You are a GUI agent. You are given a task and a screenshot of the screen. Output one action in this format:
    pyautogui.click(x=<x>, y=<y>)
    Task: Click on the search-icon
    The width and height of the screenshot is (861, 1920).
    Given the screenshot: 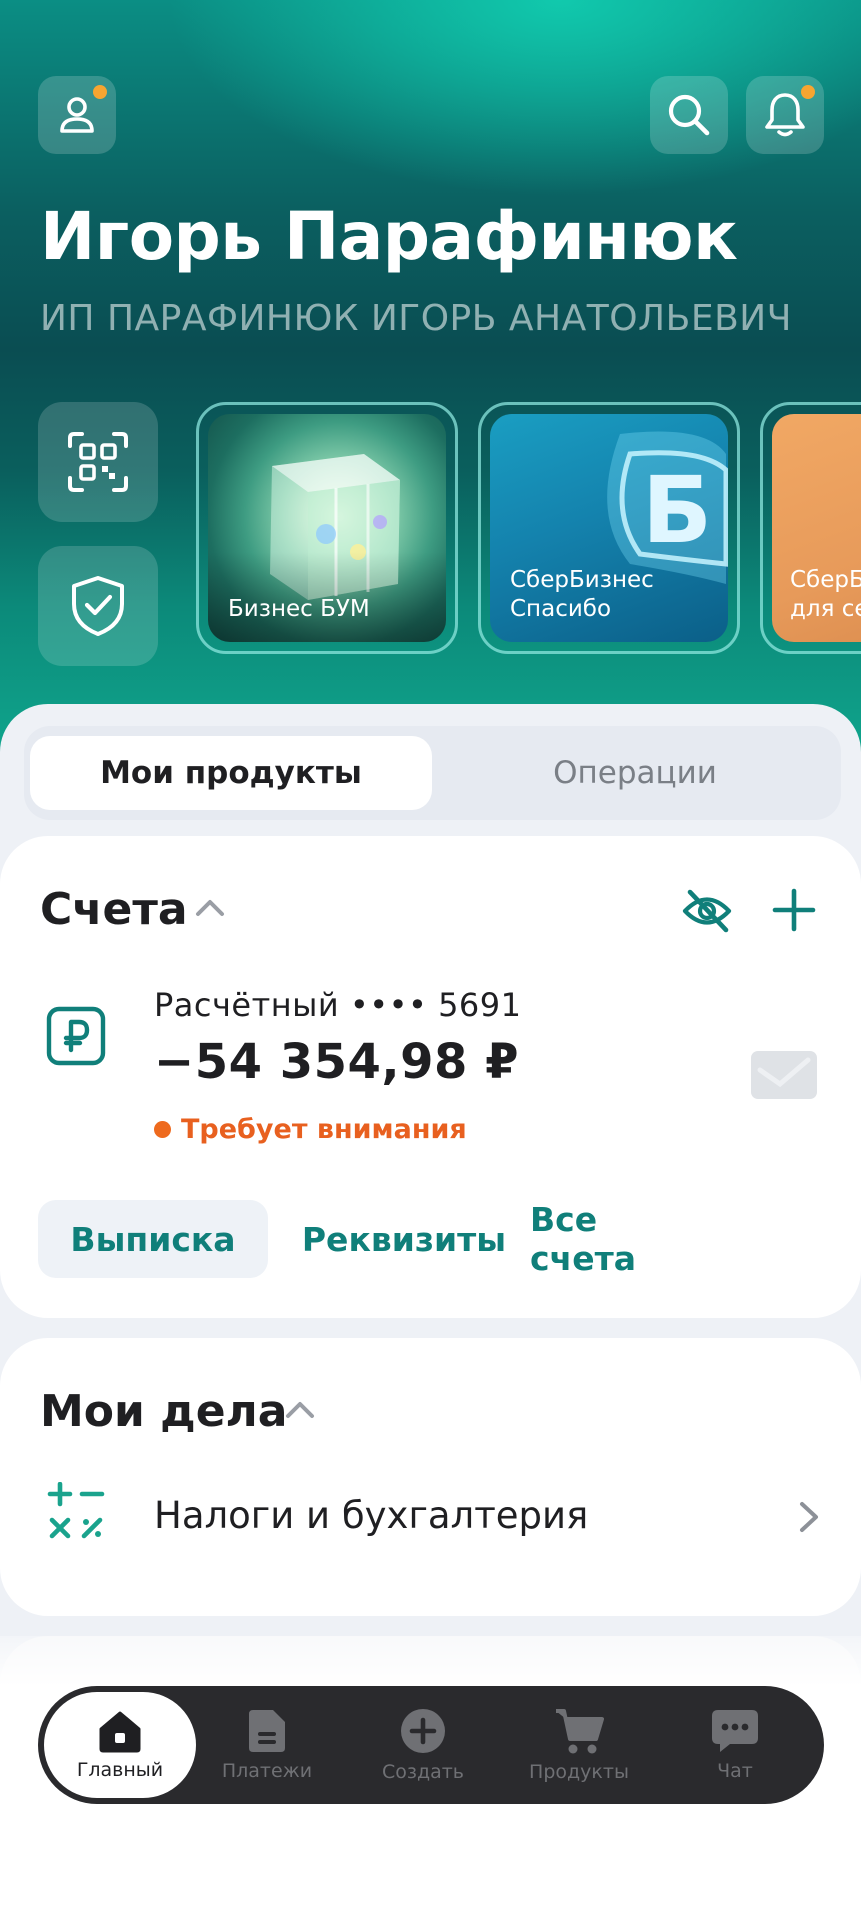 What is the action you would take?
    pyautogui.click(x=689, y=115)
    